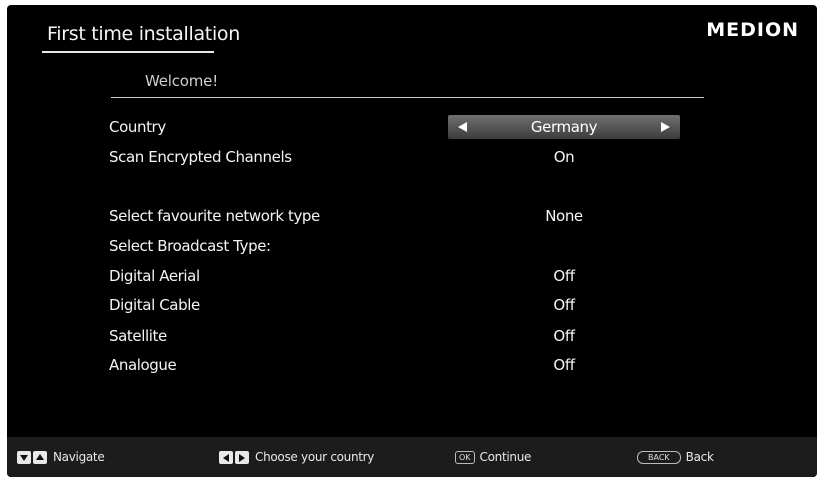  What do you see at coordinates (399, 157) in the screenshot?
I see `scan-encrypted-row: Scan Encrypted Channels On` at bounding box center [399, 157].